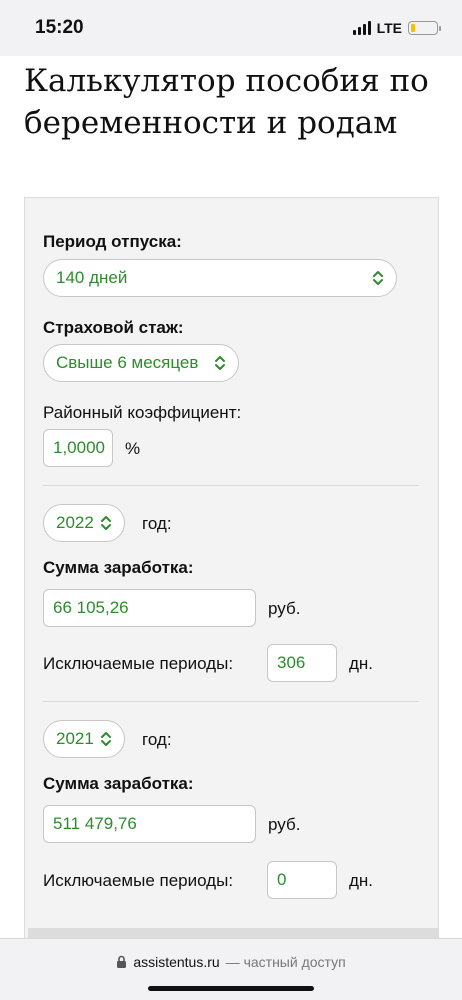 This screenshot has height=1000, width=462. I want to click on cellular-signal-icon, so click(361, 28).